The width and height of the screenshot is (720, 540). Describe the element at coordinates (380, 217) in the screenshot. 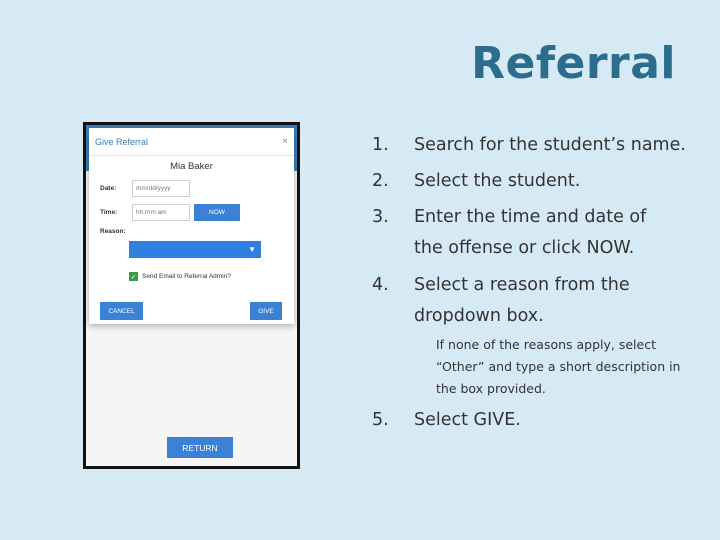

I see `step-number: 3.` at that location.